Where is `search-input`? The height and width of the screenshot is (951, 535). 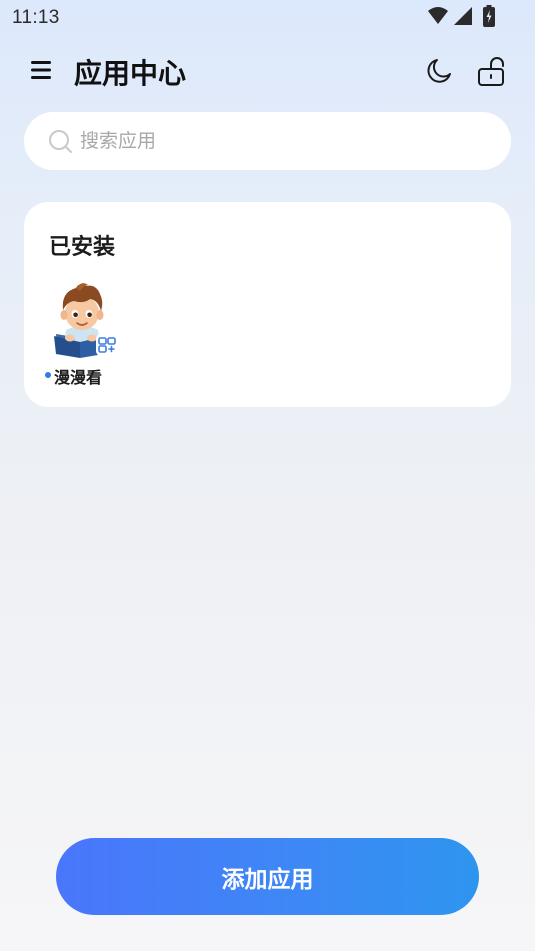 search-input is located at coordinates (280, 141).